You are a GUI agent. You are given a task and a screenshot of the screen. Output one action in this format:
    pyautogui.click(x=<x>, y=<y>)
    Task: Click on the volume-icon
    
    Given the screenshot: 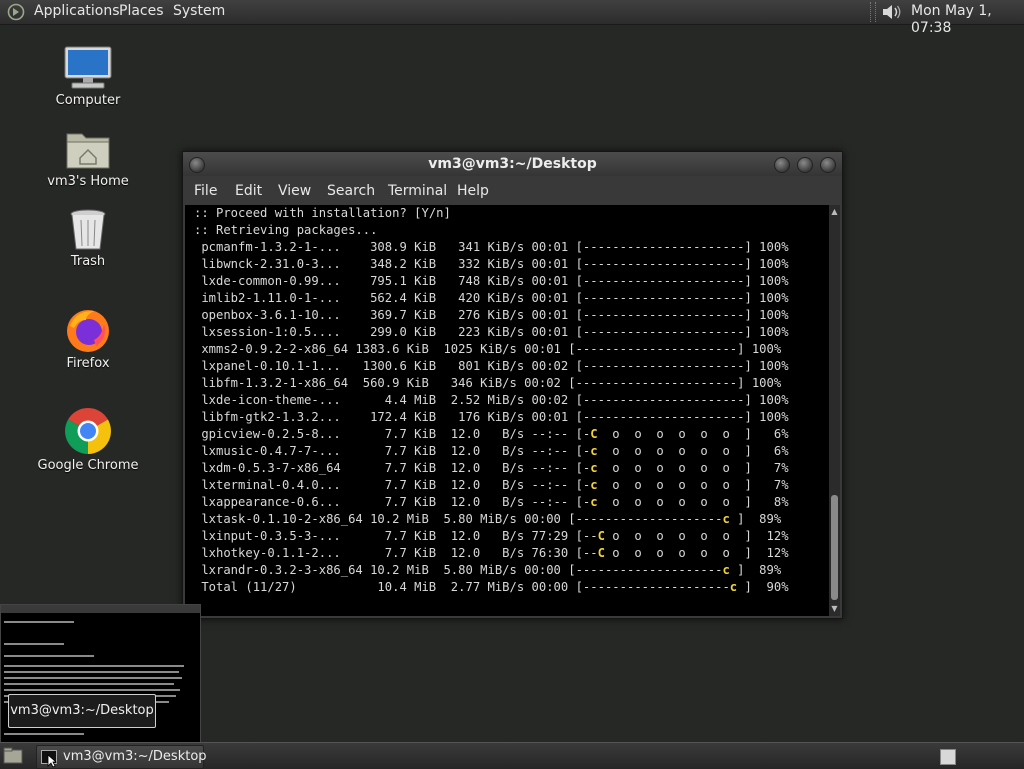 What is the action you would take?
    pyautogui.click(x=892, y=12)
    